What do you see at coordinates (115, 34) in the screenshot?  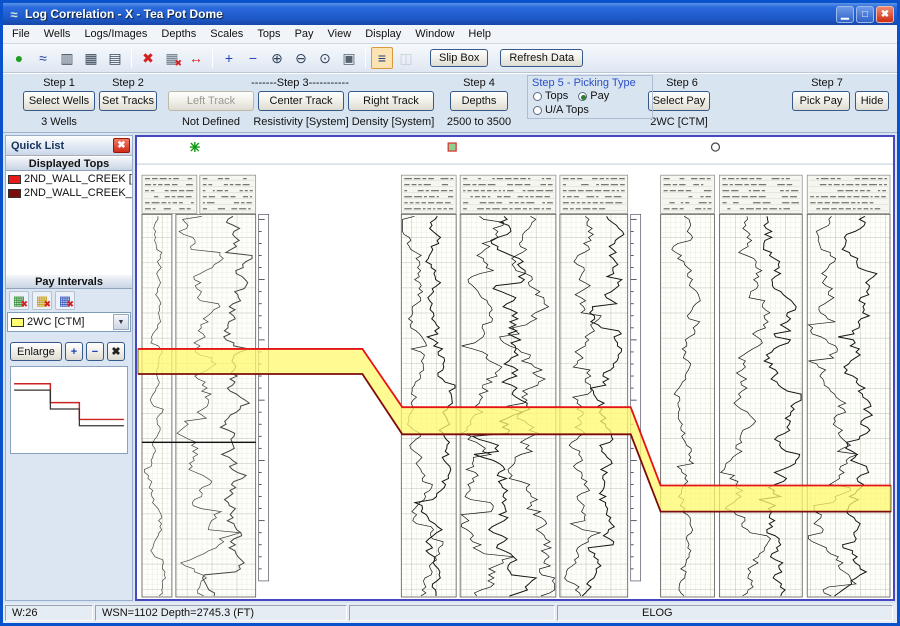 I see `menu-logs-images: Logs/Images` at bounding box center [115, 34].